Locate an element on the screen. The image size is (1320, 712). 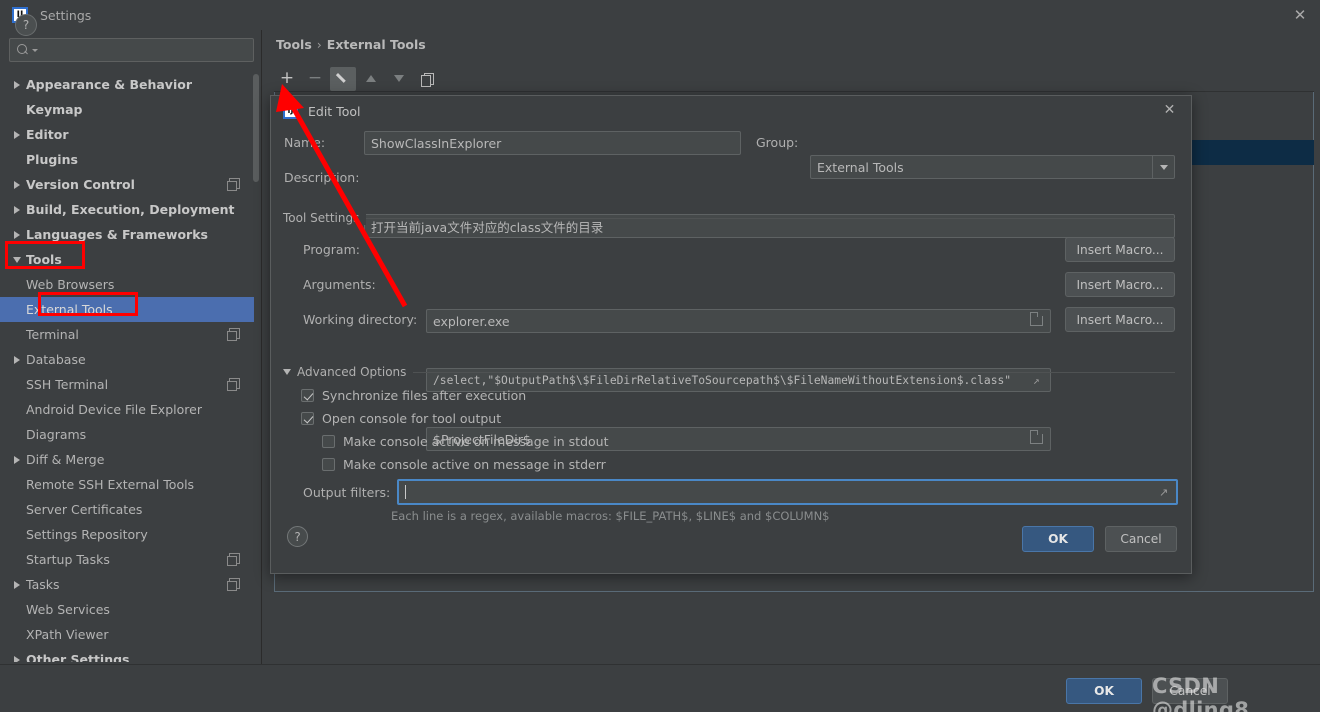
add-tool-button: + is located at coordinates (287, 79).